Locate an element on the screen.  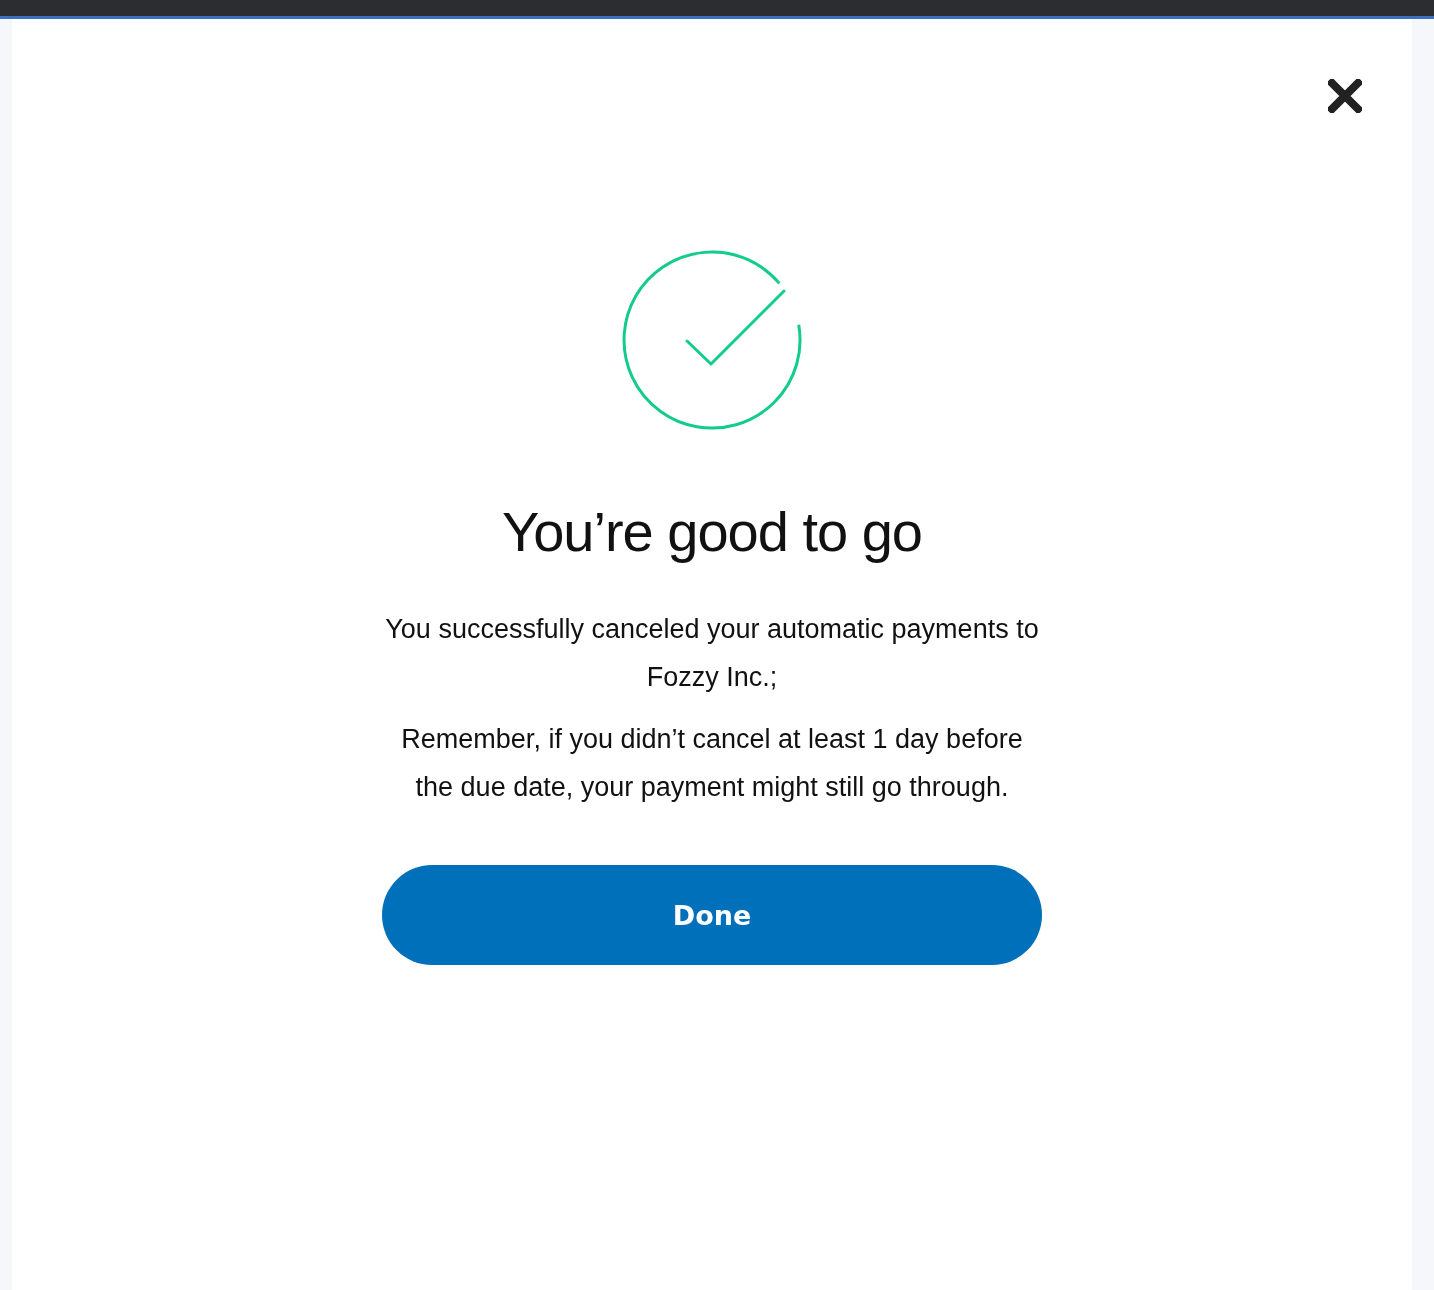
done-button: Done is located at coordinates (712, 915).